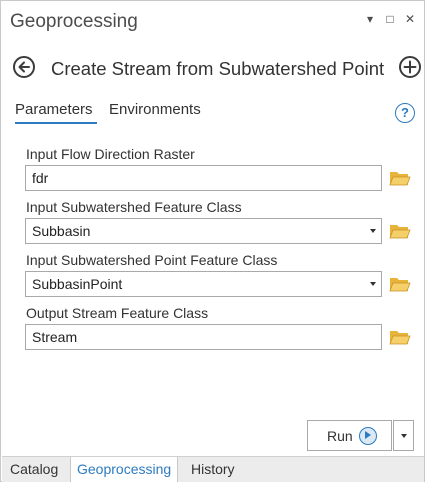 Image resolution: width=425 pixels, height=482 pixels. What do you see at coordinates (77, 284) in the screenshot?
I see `subwatershed-point-value: SubbasinPoint` at bounding box center [77, 284].